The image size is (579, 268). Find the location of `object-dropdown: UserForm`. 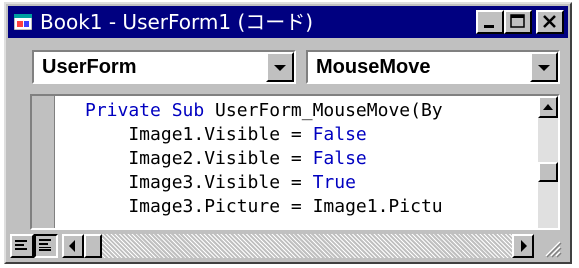

object-dropdown: UserForm is located at coordinates (164, 67).